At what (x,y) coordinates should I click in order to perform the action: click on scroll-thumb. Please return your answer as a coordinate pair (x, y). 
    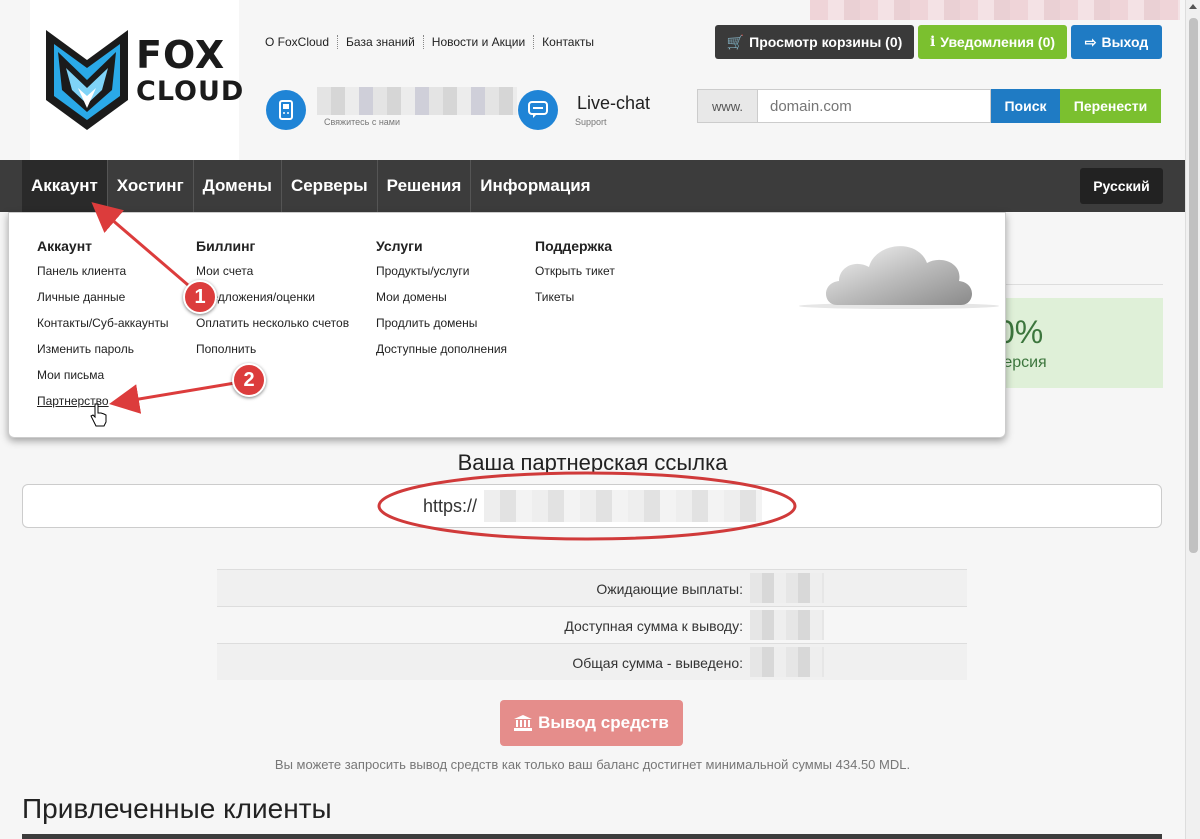
    Looking at the image, I should click on (1193, 285).